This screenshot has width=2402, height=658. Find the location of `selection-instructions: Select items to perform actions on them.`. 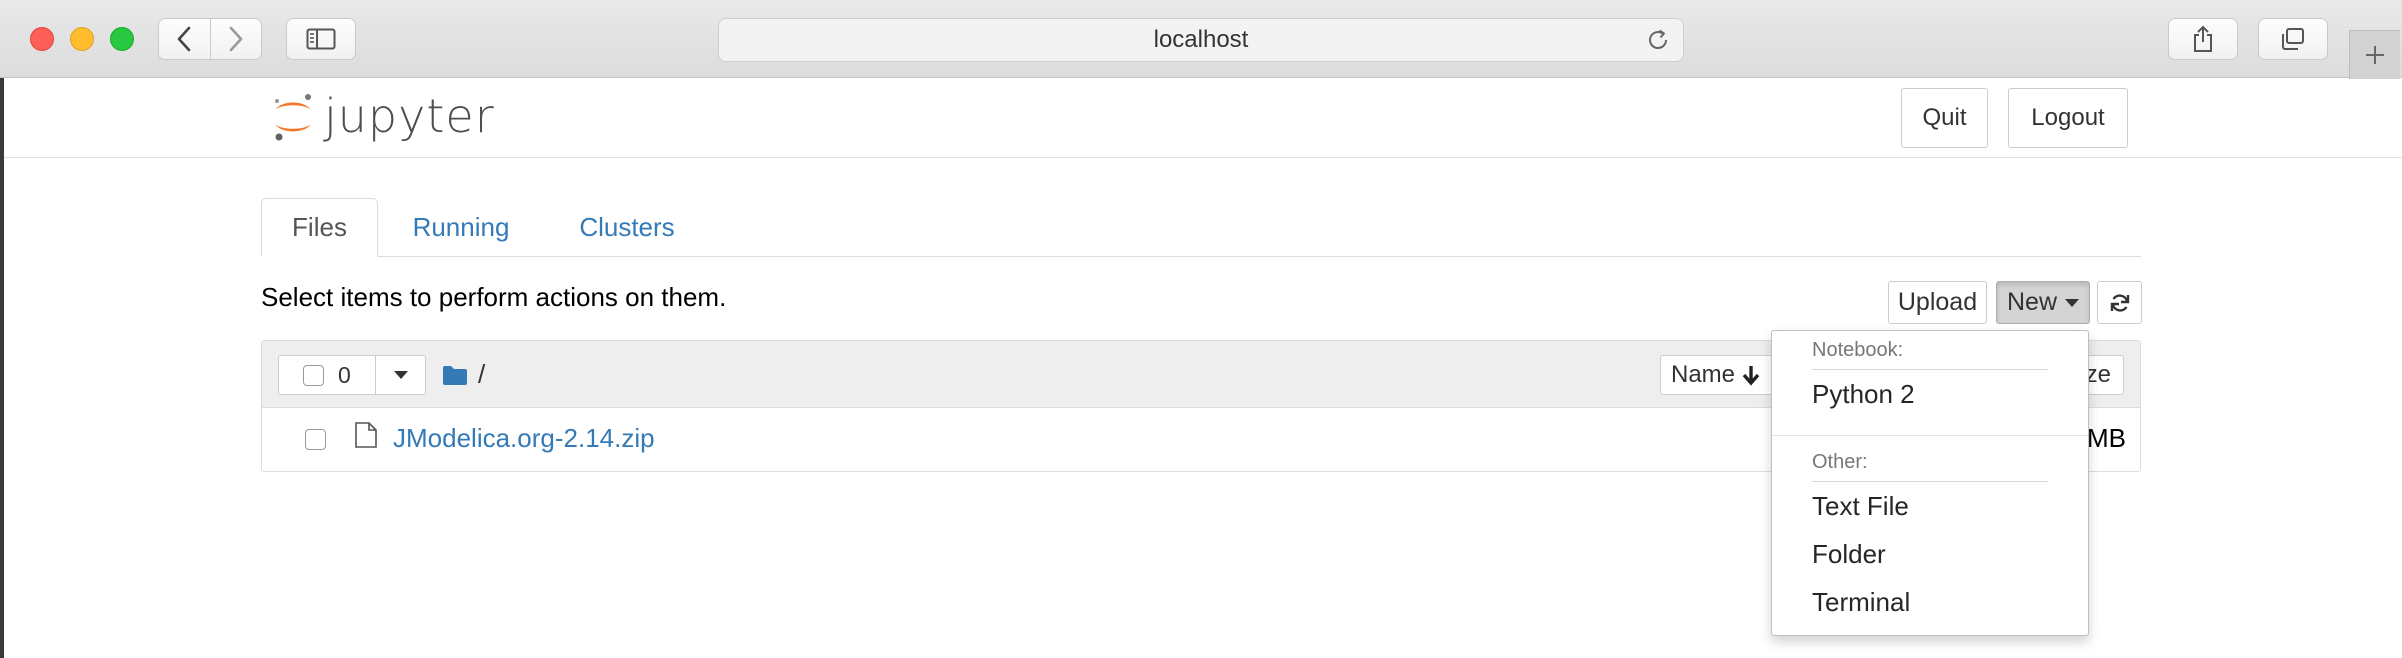

selection-instructions: Select items to perform actions on them. is located at coordinates (494, 297).